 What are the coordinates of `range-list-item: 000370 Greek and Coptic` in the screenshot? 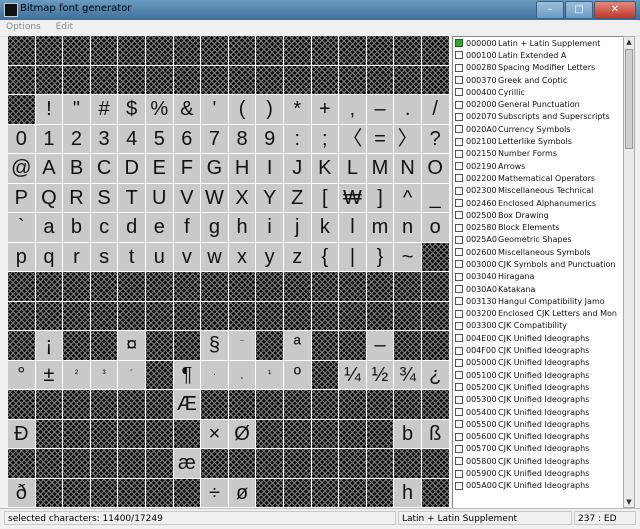 It's located at (538, 80).